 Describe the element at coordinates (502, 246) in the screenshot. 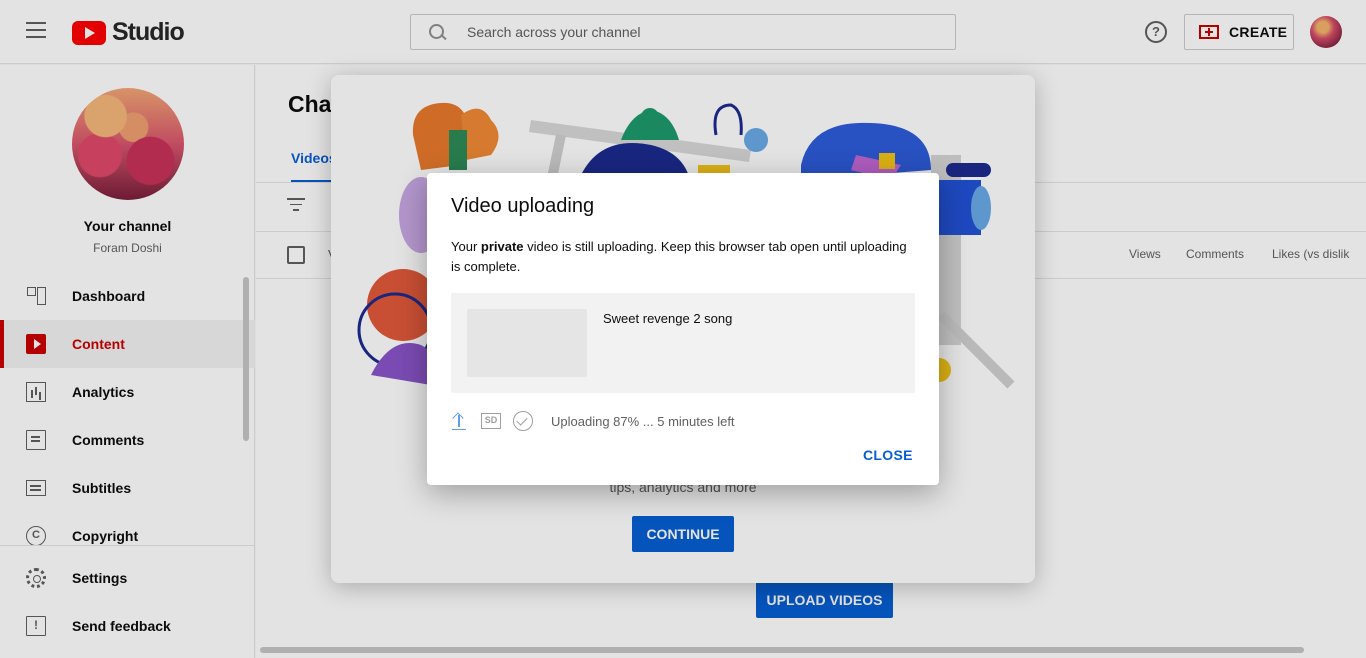

I see `message-visibility: private` at that location.